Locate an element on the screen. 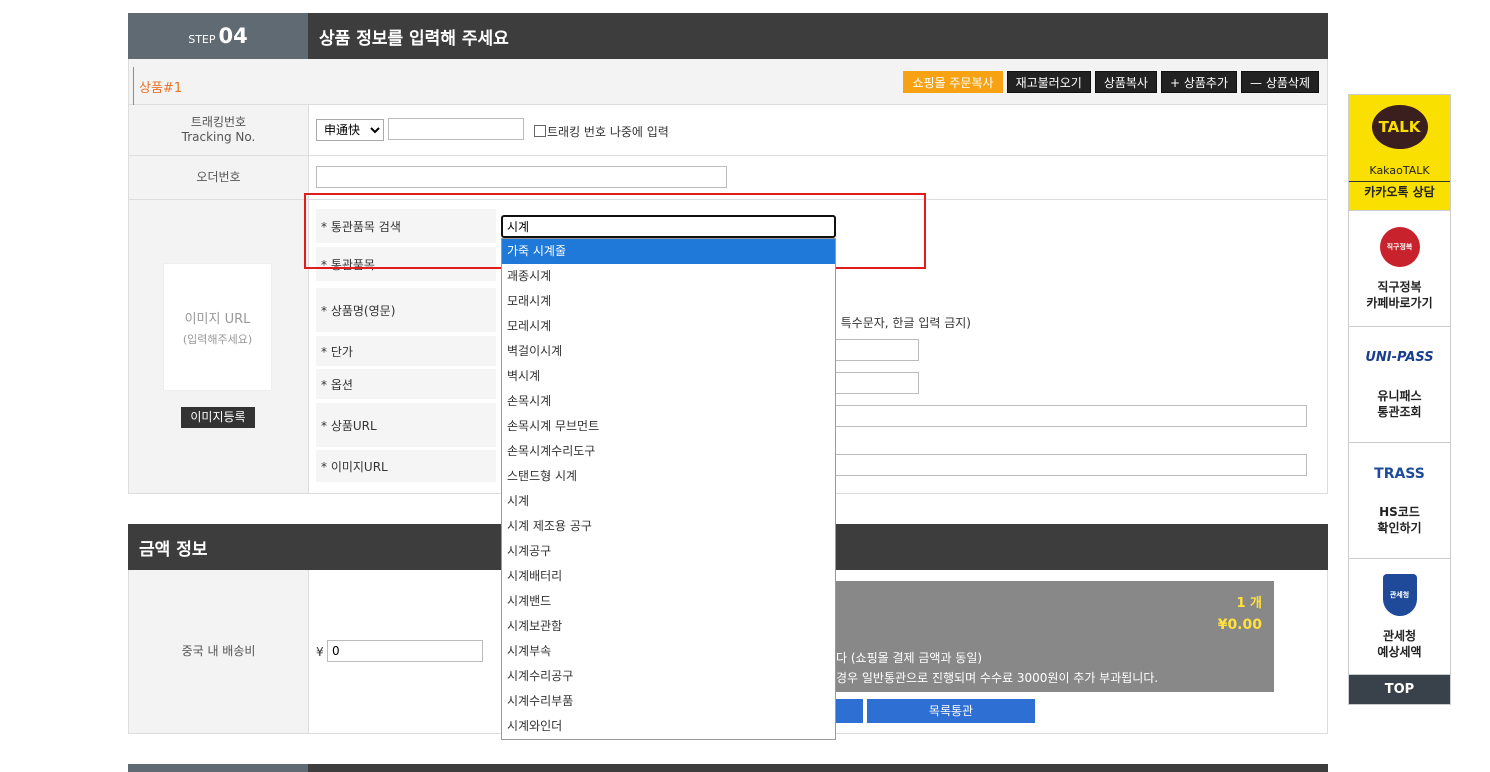 The image size is (1490, 772). total-note-2: 경우 일반통관으로 진행되며 수수료 3000원이 추가 부과됩니다. is located at coordinates (997, 678).